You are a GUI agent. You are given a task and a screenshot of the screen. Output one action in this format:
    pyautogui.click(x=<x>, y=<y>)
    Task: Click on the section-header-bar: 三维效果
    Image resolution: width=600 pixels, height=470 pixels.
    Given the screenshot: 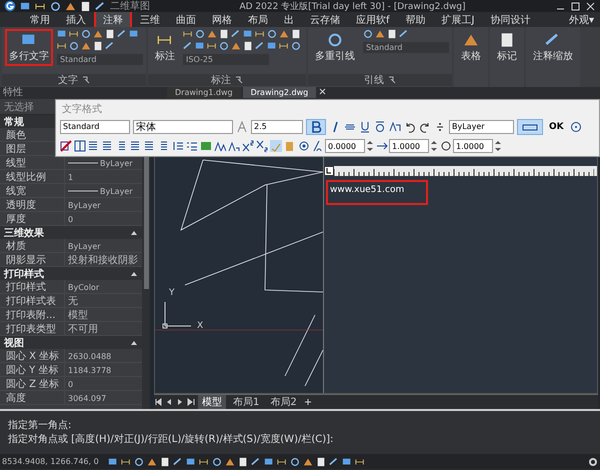 What is the action you would take?
    pyautogui.click(x=71, y=232)
    